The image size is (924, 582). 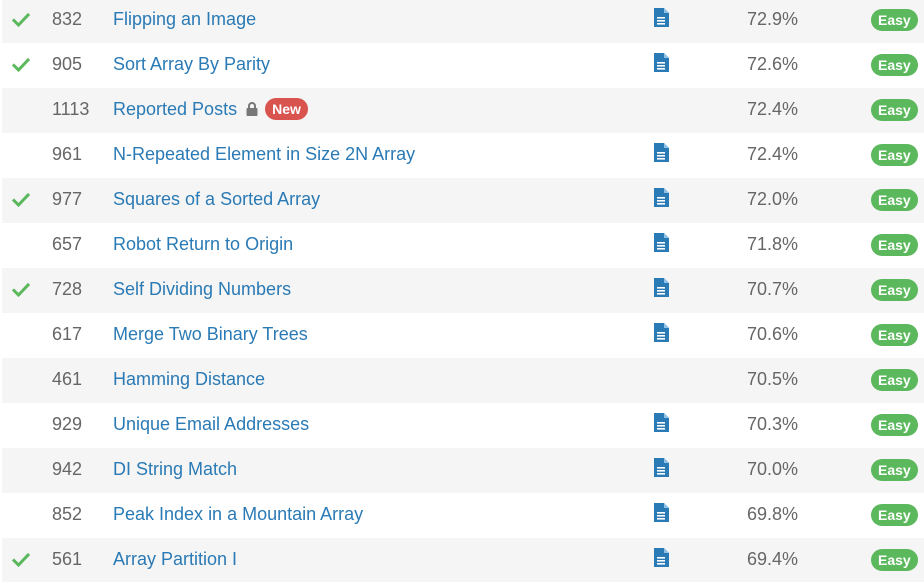 I want to click on acceptance-rate: 72.0%, so click(x=773, y=199).